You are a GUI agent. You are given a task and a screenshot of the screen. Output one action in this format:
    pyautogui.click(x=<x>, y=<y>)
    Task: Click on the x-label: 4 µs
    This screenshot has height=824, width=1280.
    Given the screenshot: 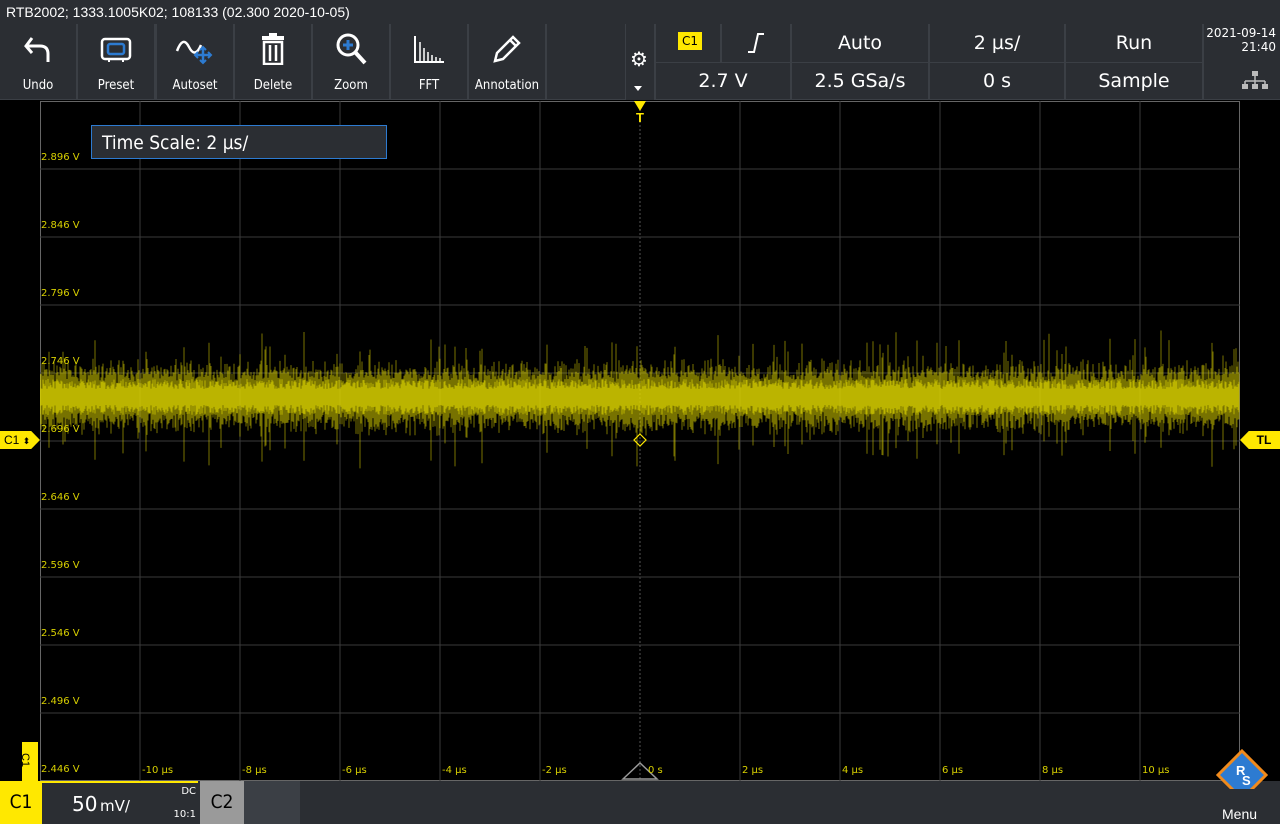 What is the action you would take?
    pyautogui.click(x=853, y=770)
    